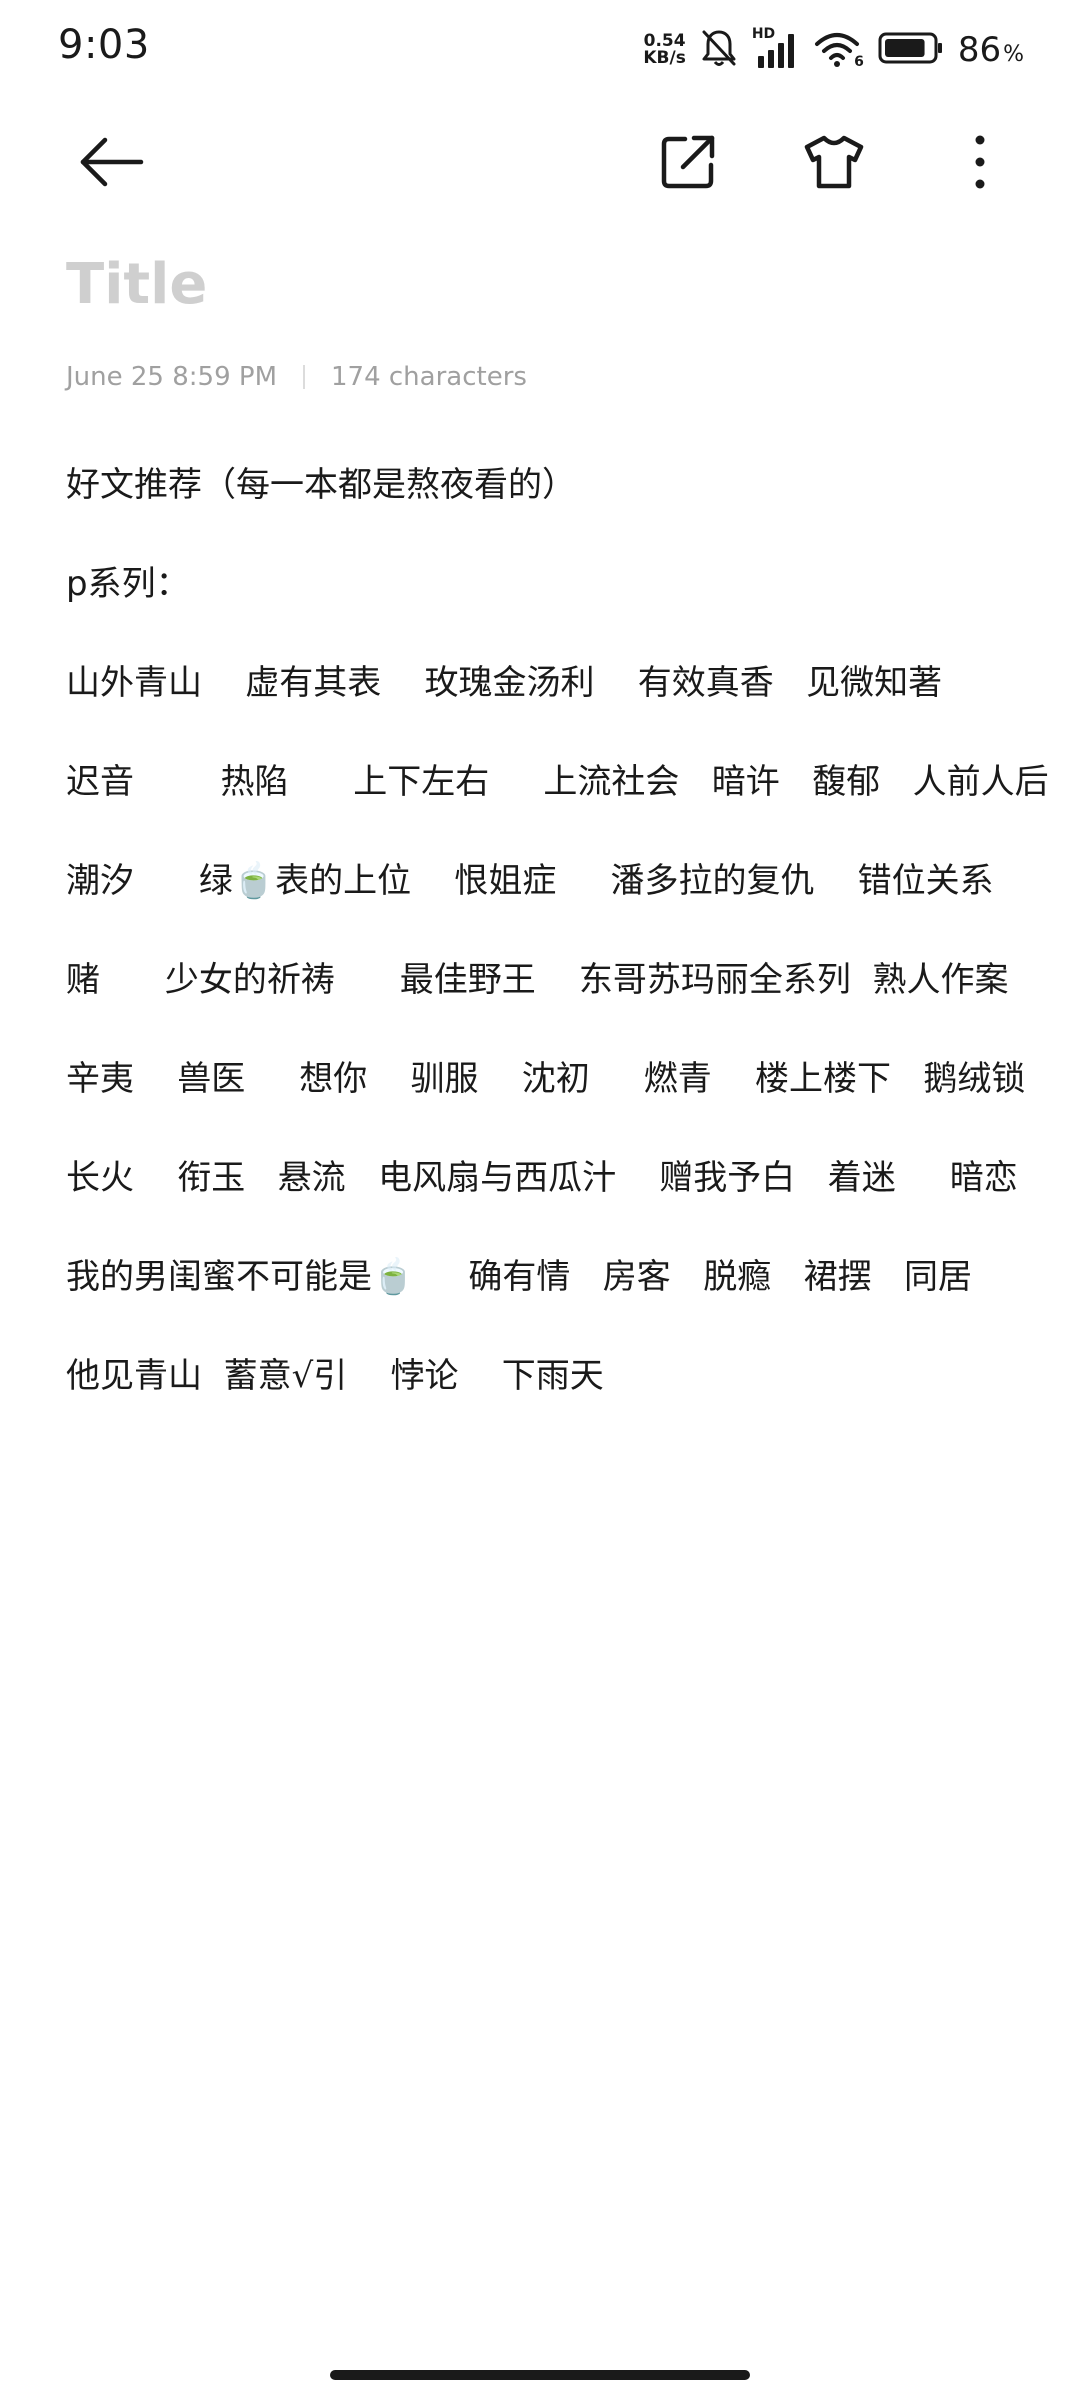 The image size is (1080, 2400). I want to click on note-line: 好文推荐（每一本都是熬夜看的）, so click(321, 485).